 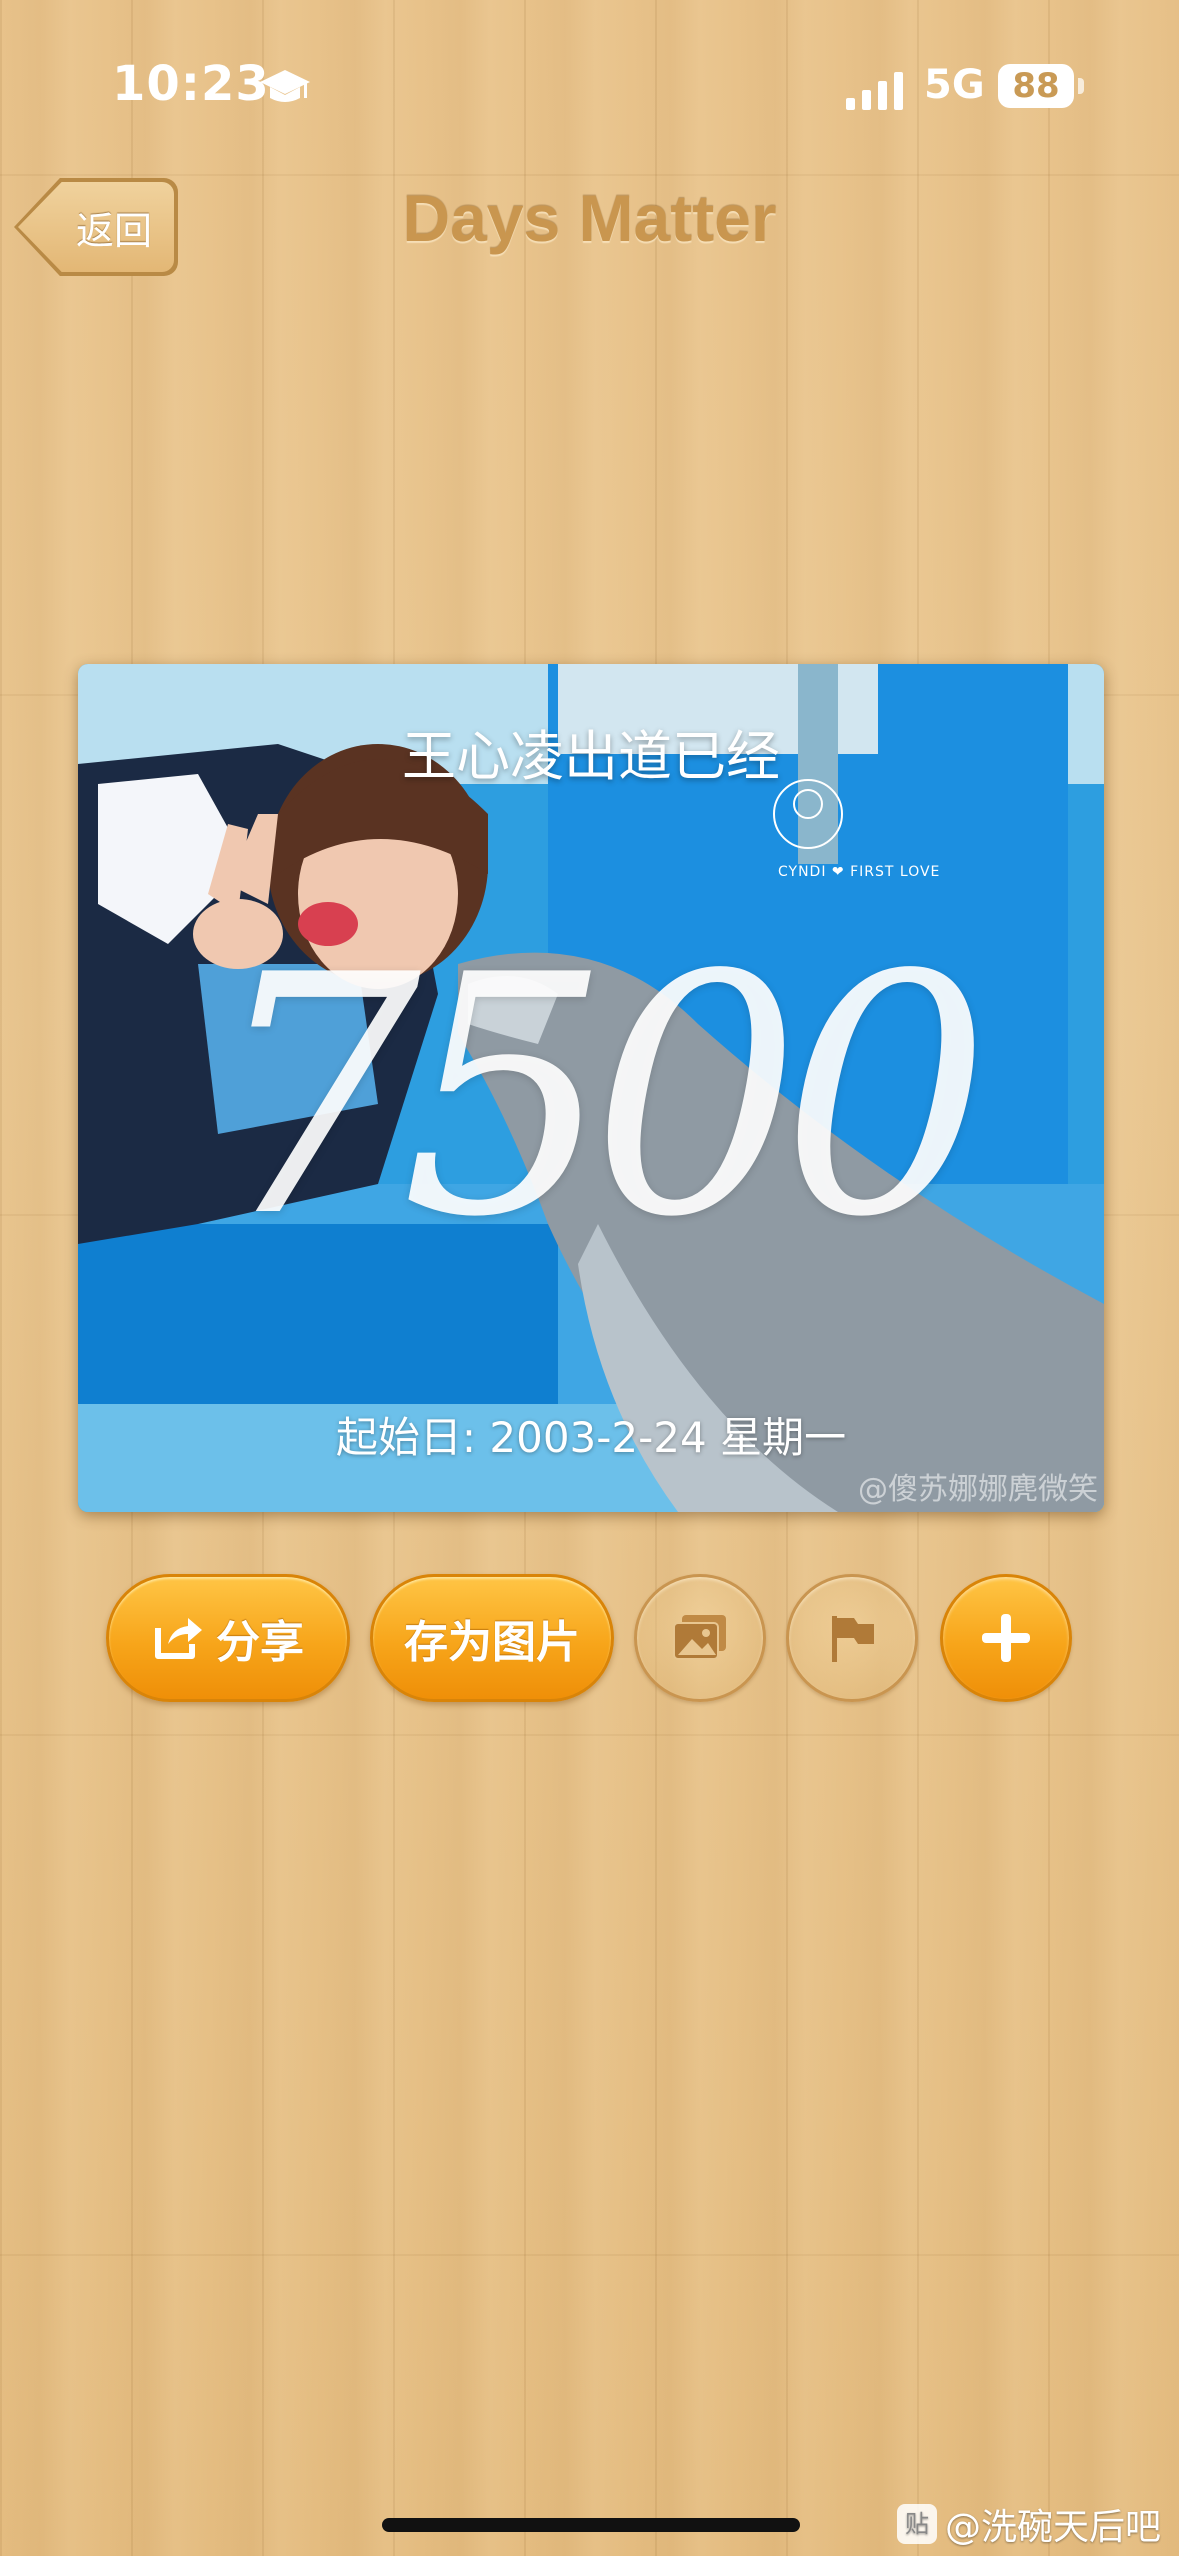 I want to click on save-image-label: 存为图片, so click(x=492, y=1642).